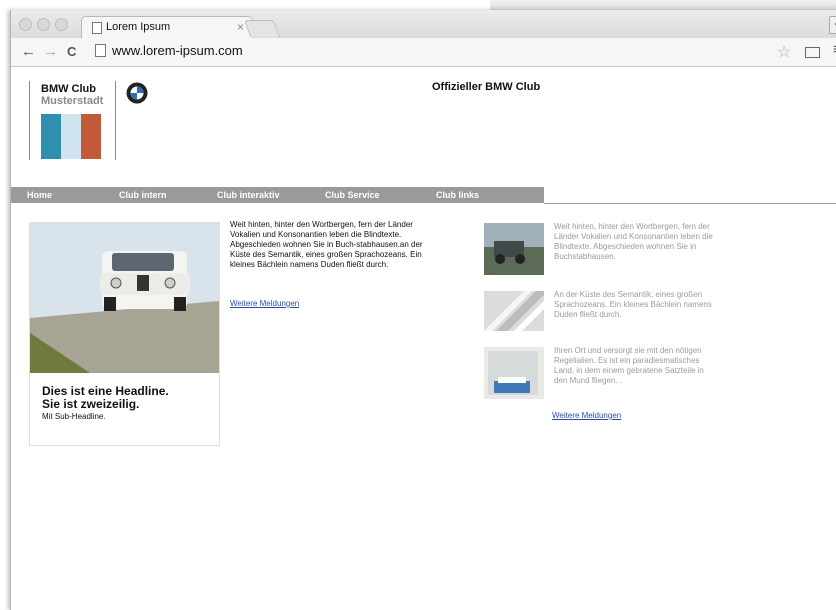  Describe the element at coordinates (352, 195) in the screenshot. I see `nav-item-club-service: Club Service` at that location.